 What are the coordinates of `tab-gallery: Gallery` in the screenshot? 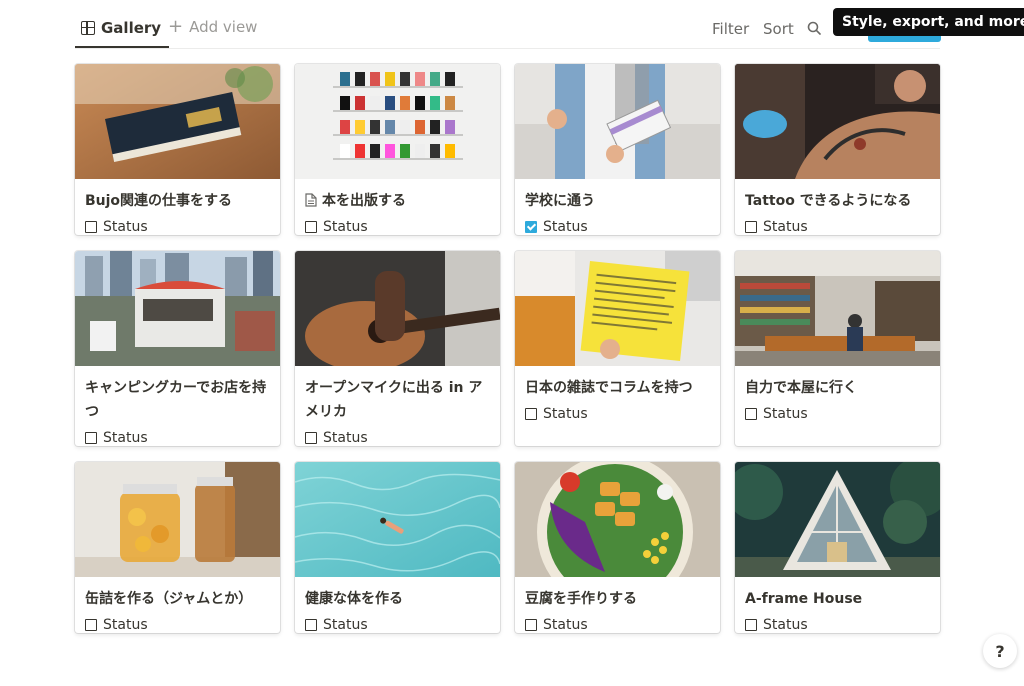 It's located at (122, 29).